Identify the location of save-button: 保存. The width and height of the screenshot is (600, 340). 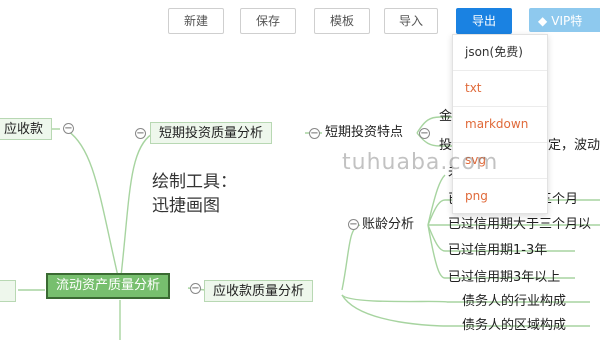
(268, 21).